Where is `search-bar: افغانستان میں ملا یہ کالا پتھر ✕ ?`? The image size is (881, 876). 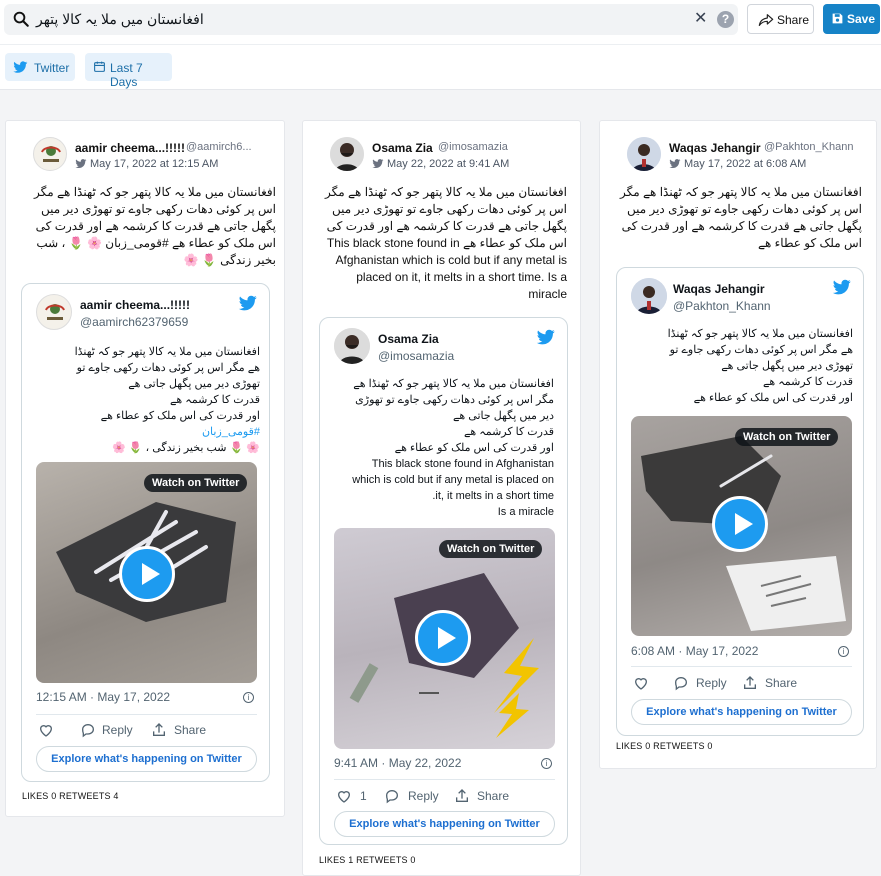
search-bar: افغانستان میں ملا یہ کالا پتھر ✕ ? is located at coordinates (371, 19).